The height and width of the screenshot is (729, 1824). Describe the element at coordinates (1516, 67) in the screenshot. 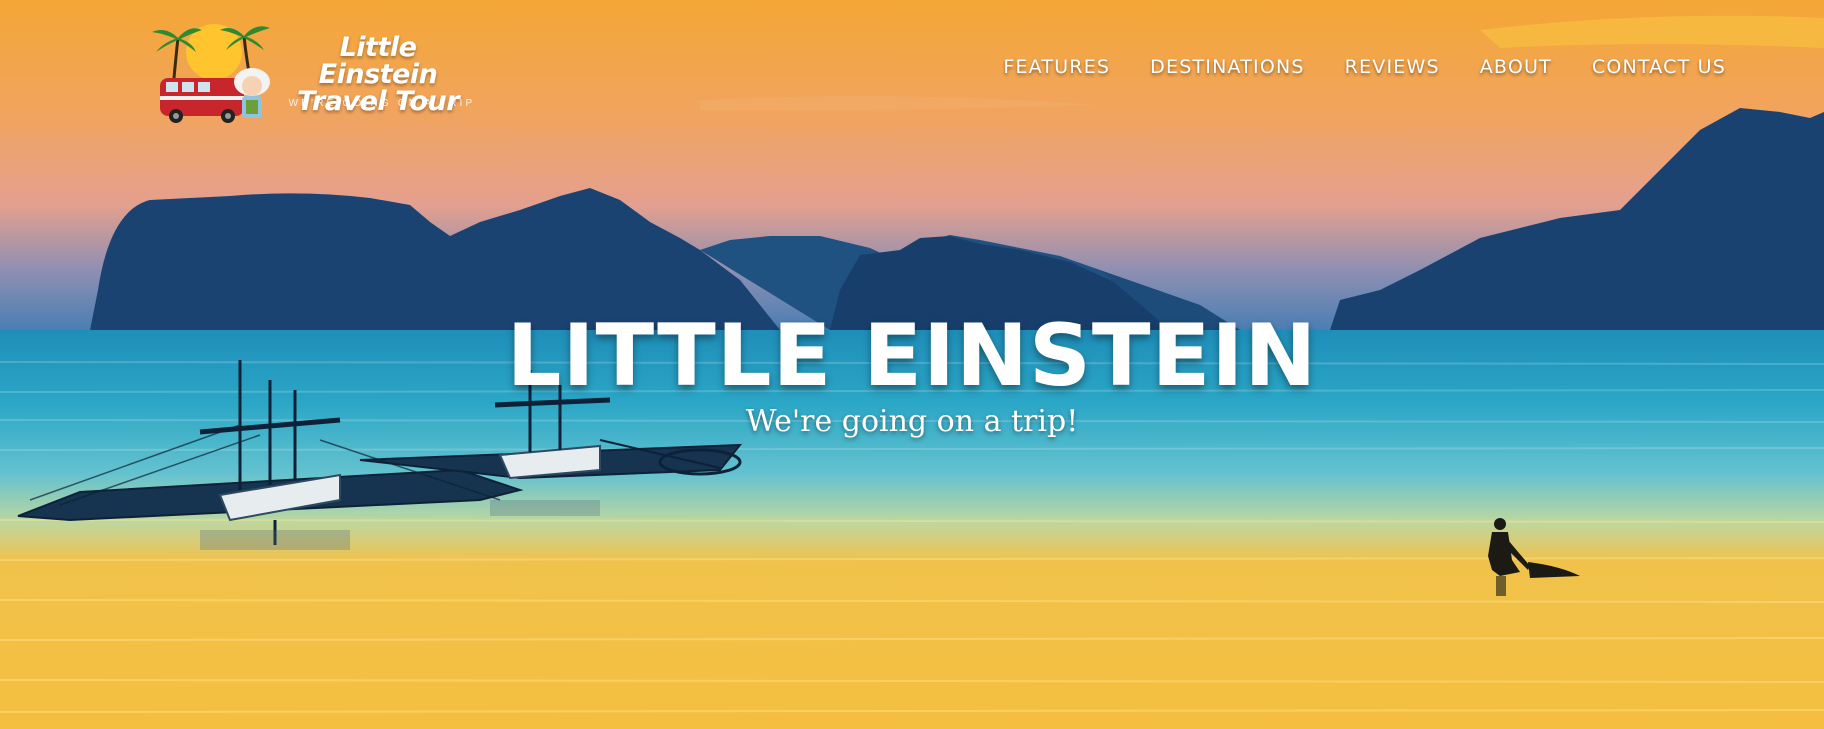

I see `nav-item-about: ABOUT` at that location.